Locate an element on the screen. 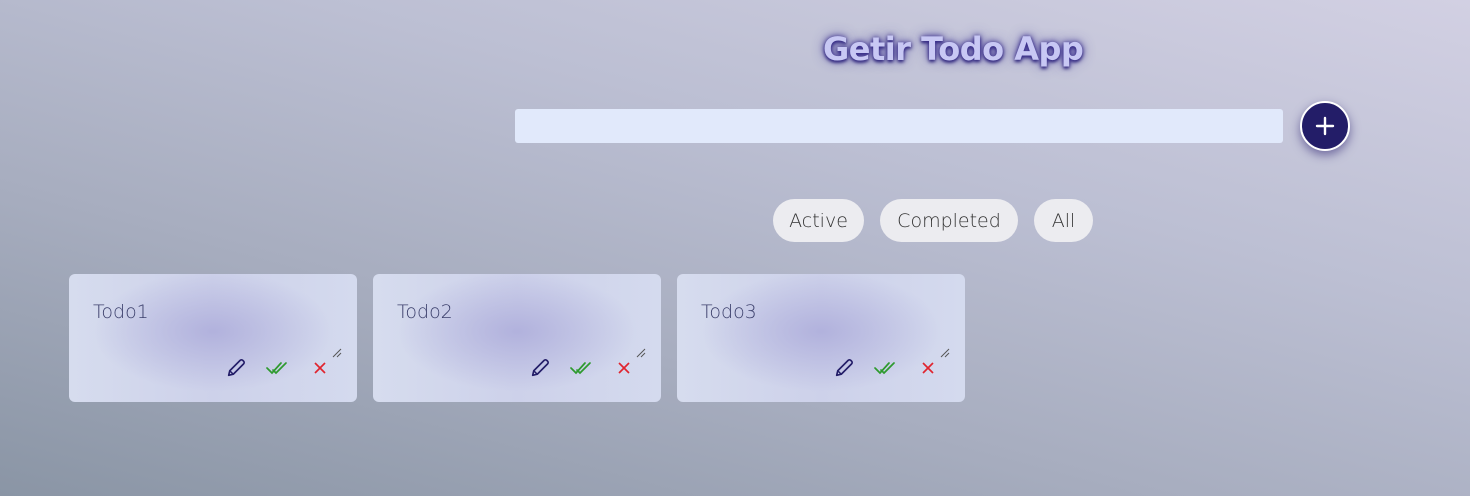 This screenshot has width=1470, height=496. todo-card: Todo2 is located at coordinates (517, 338).